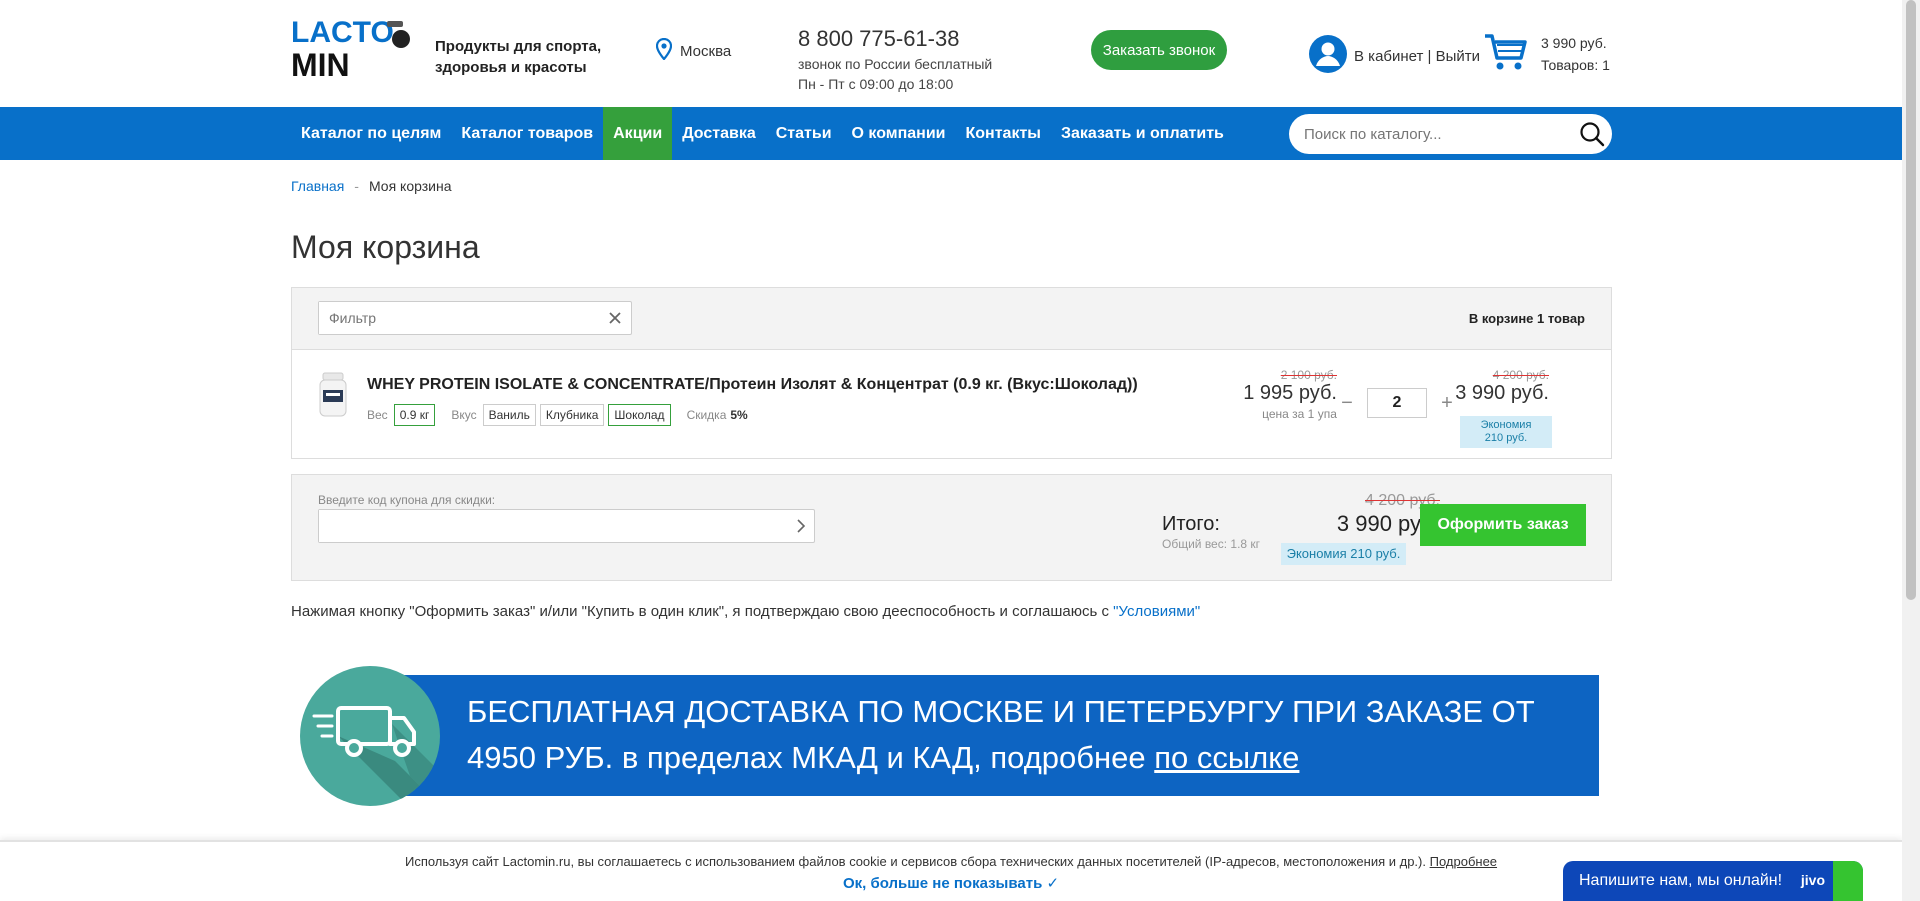  I want to click on flavor-option-vanilla: Ваниль, so click(509, 415).